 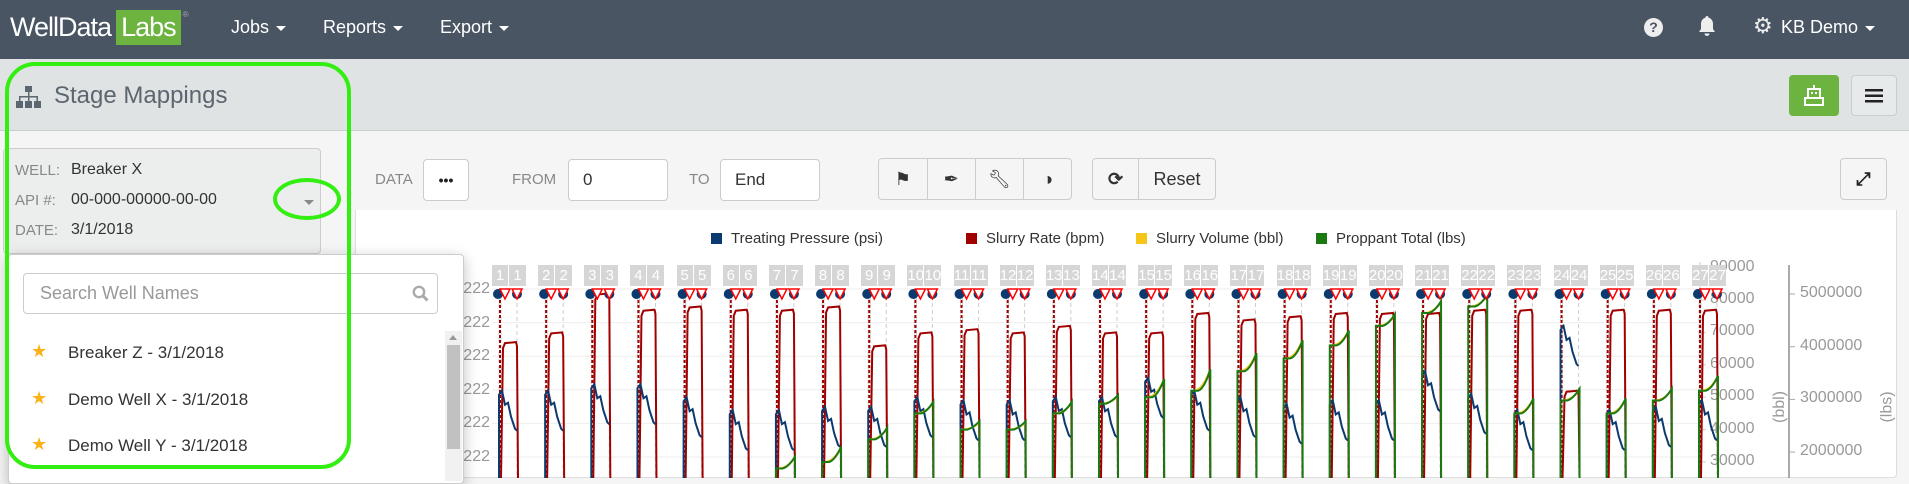 I want to click on gear-icon: ⚙, so click(x=1763, y=26).